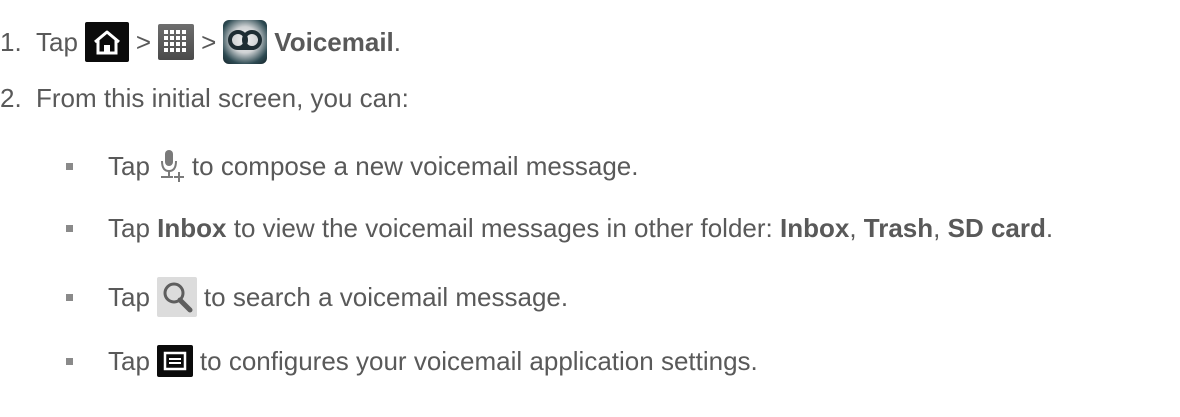  Describe the element at coordinates (222, 98) in the screenshot. I see `step-text: From this initial screen, you can:` at that location.